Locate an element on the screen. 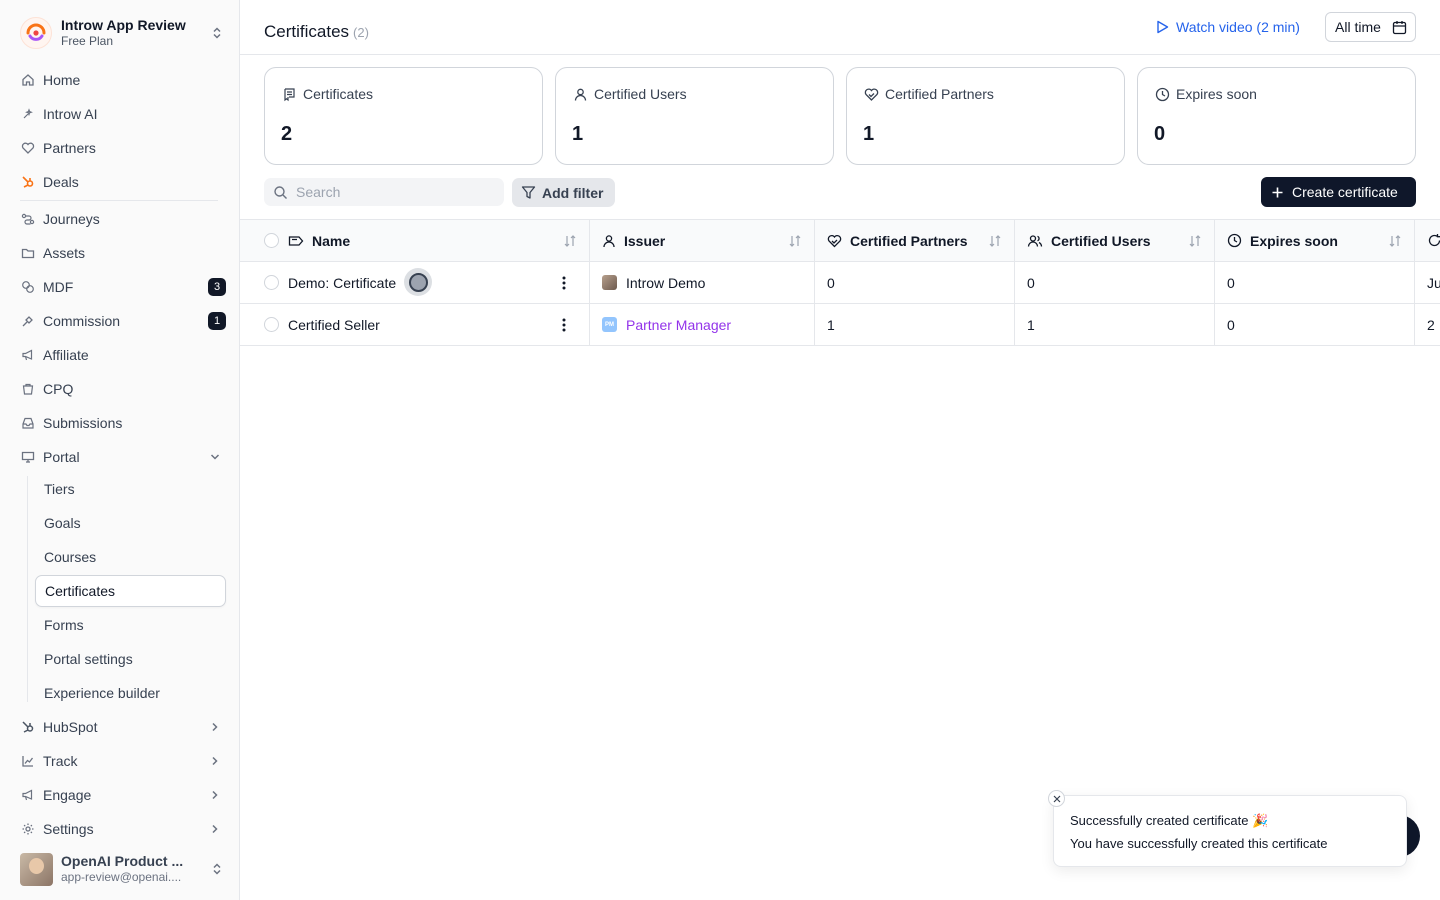  sidebar-item-affiliate: Affiliate is located at coordinates (119, 355).